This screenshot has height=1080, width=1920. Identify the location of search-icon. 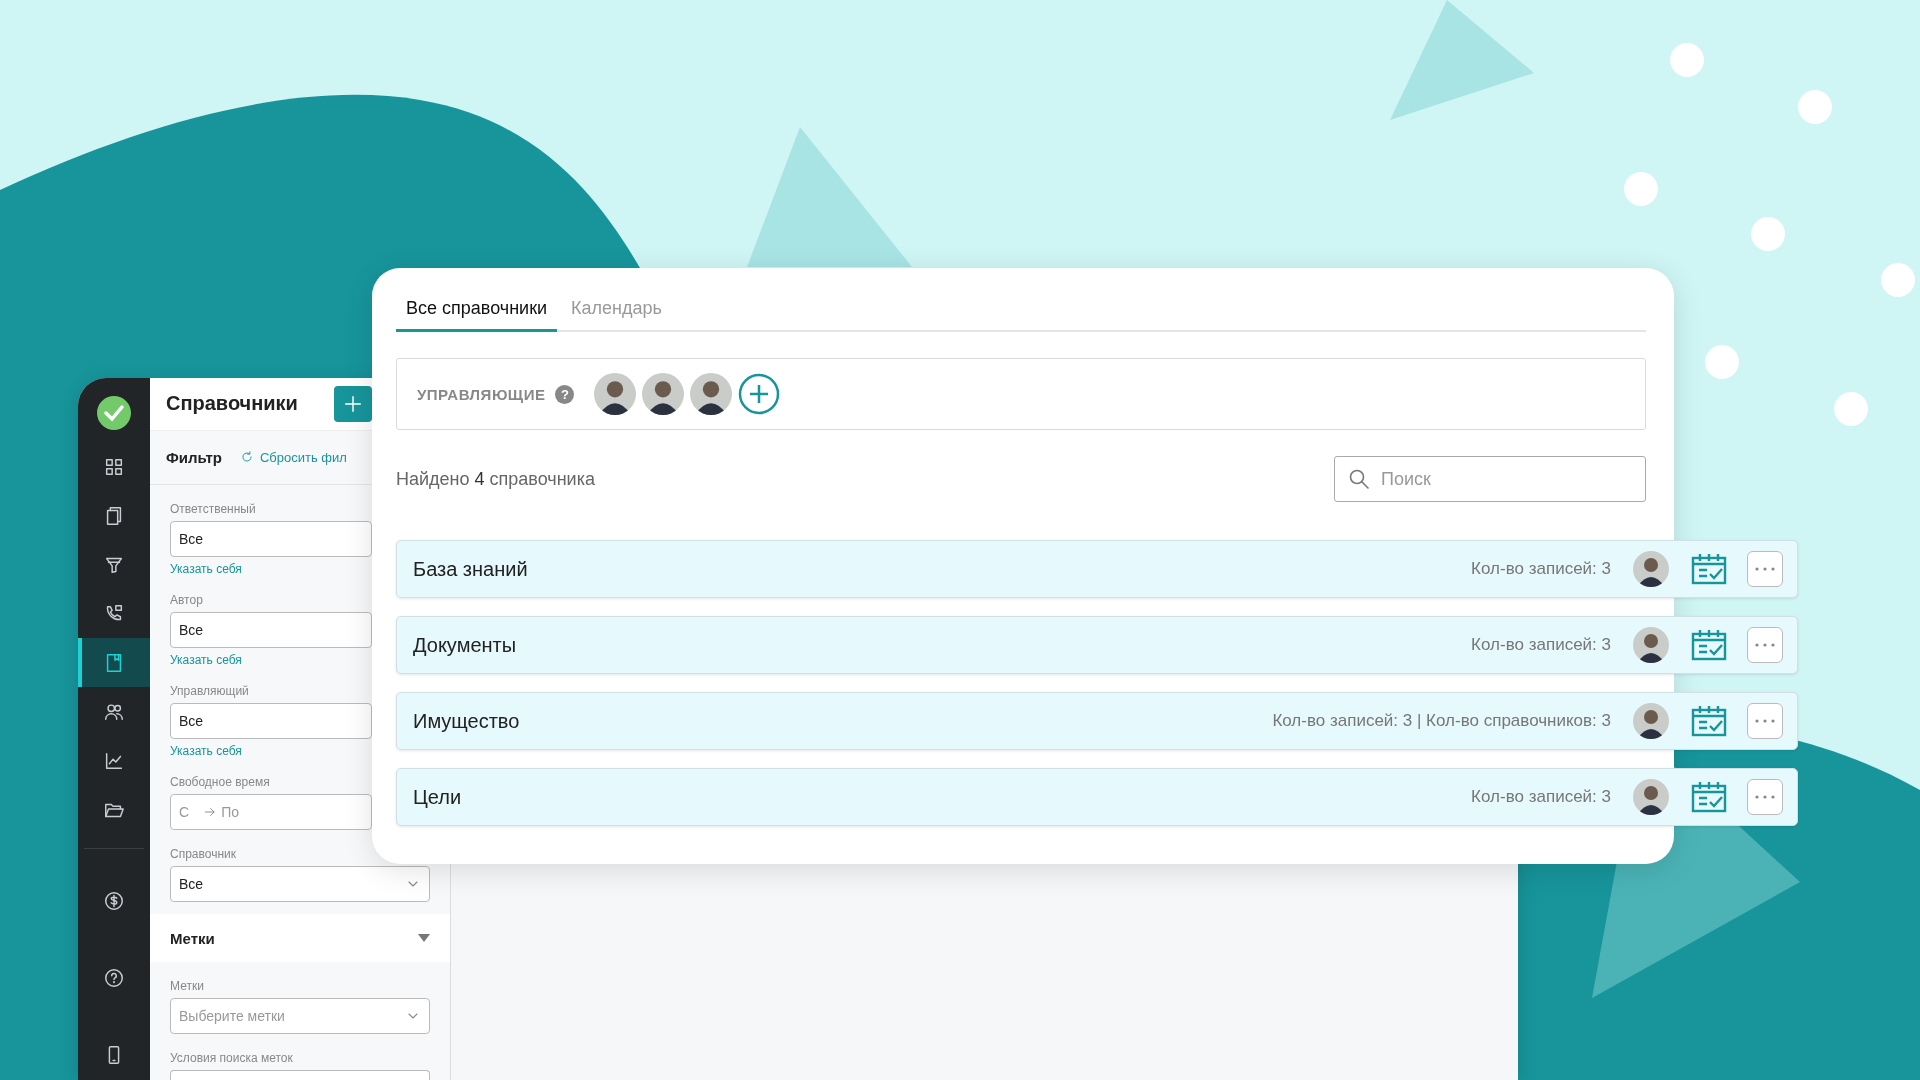
(1359, 479).